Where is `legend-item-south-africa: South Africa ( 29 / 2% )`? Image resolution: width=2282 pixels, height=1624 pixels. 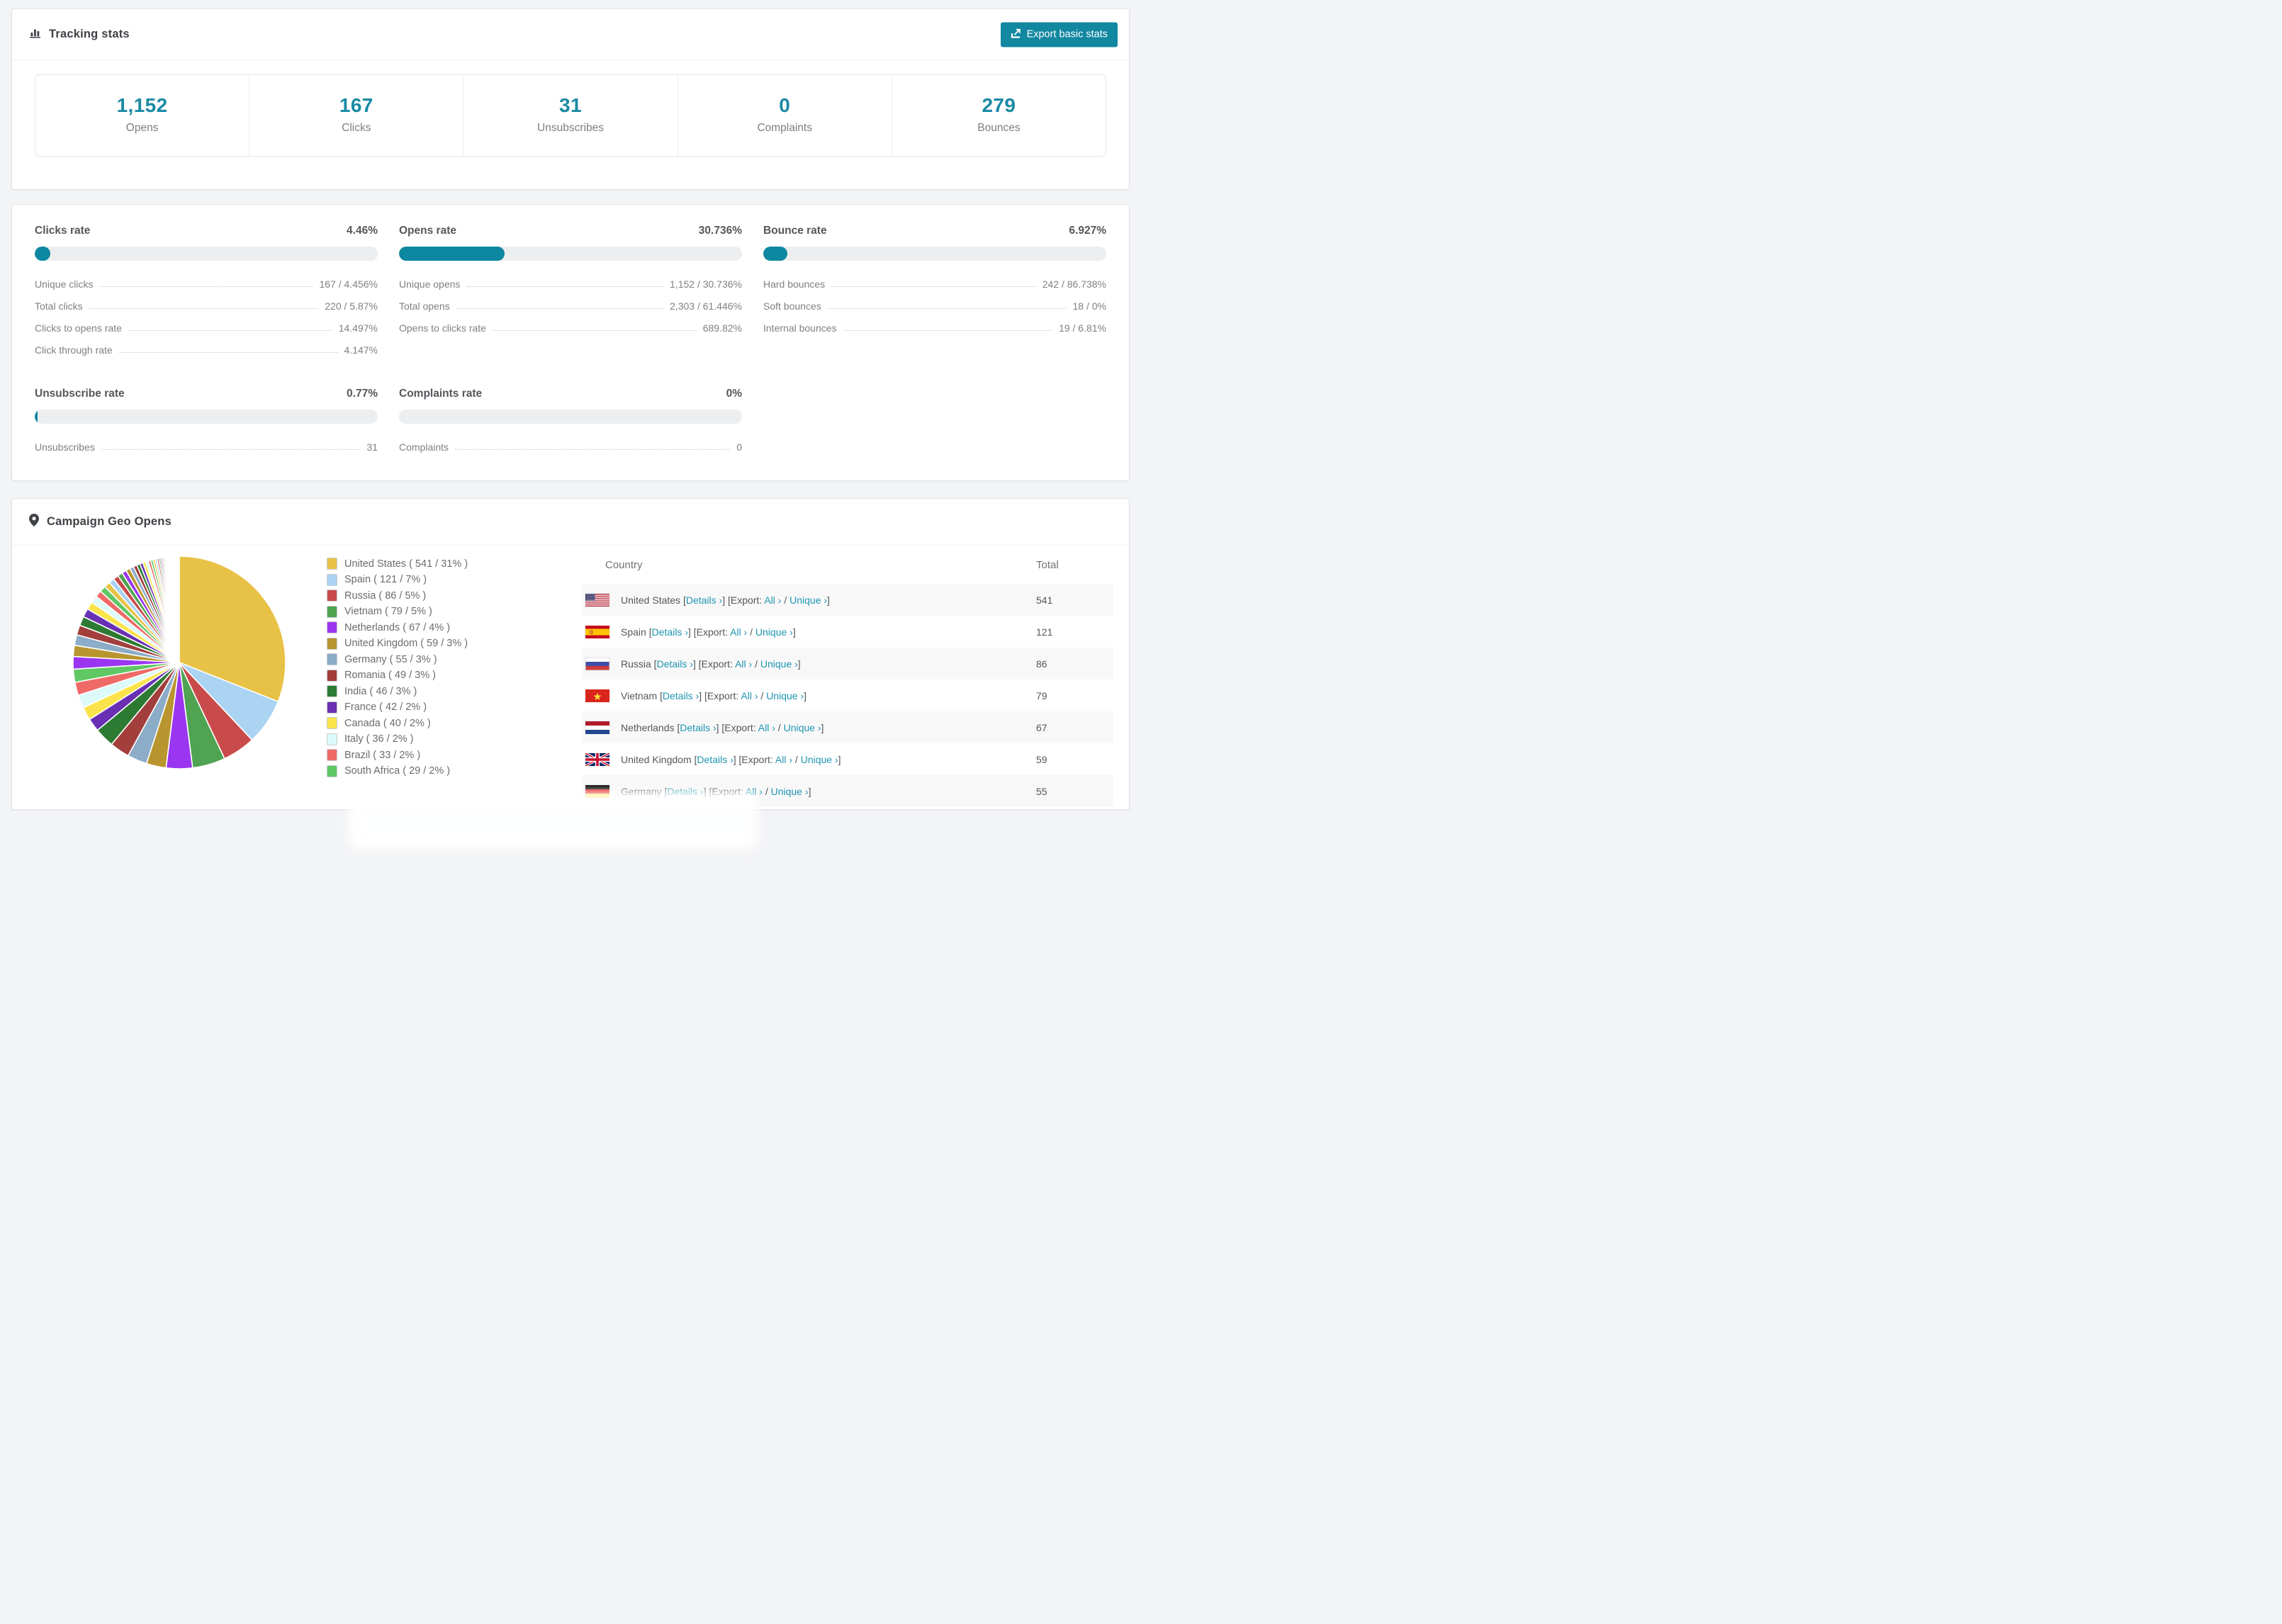 legend-item-south-africa: South Africa ( 29 / 2% ) is located at coordinates (397, 771).